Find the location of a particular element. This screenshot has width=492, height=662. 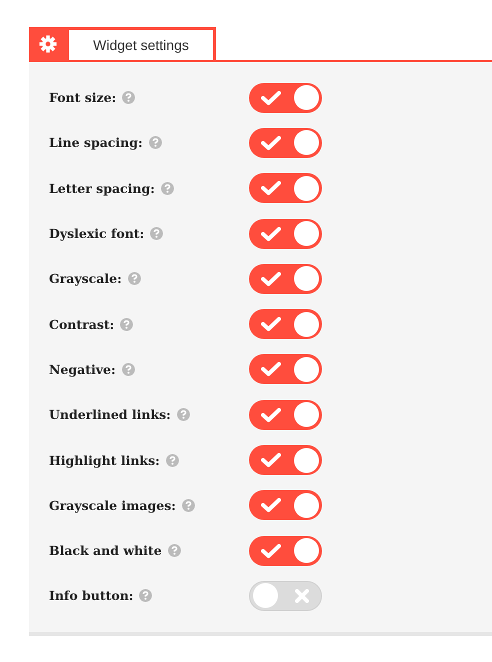

setting-label: Negative: is located at coordinates (82, 369).